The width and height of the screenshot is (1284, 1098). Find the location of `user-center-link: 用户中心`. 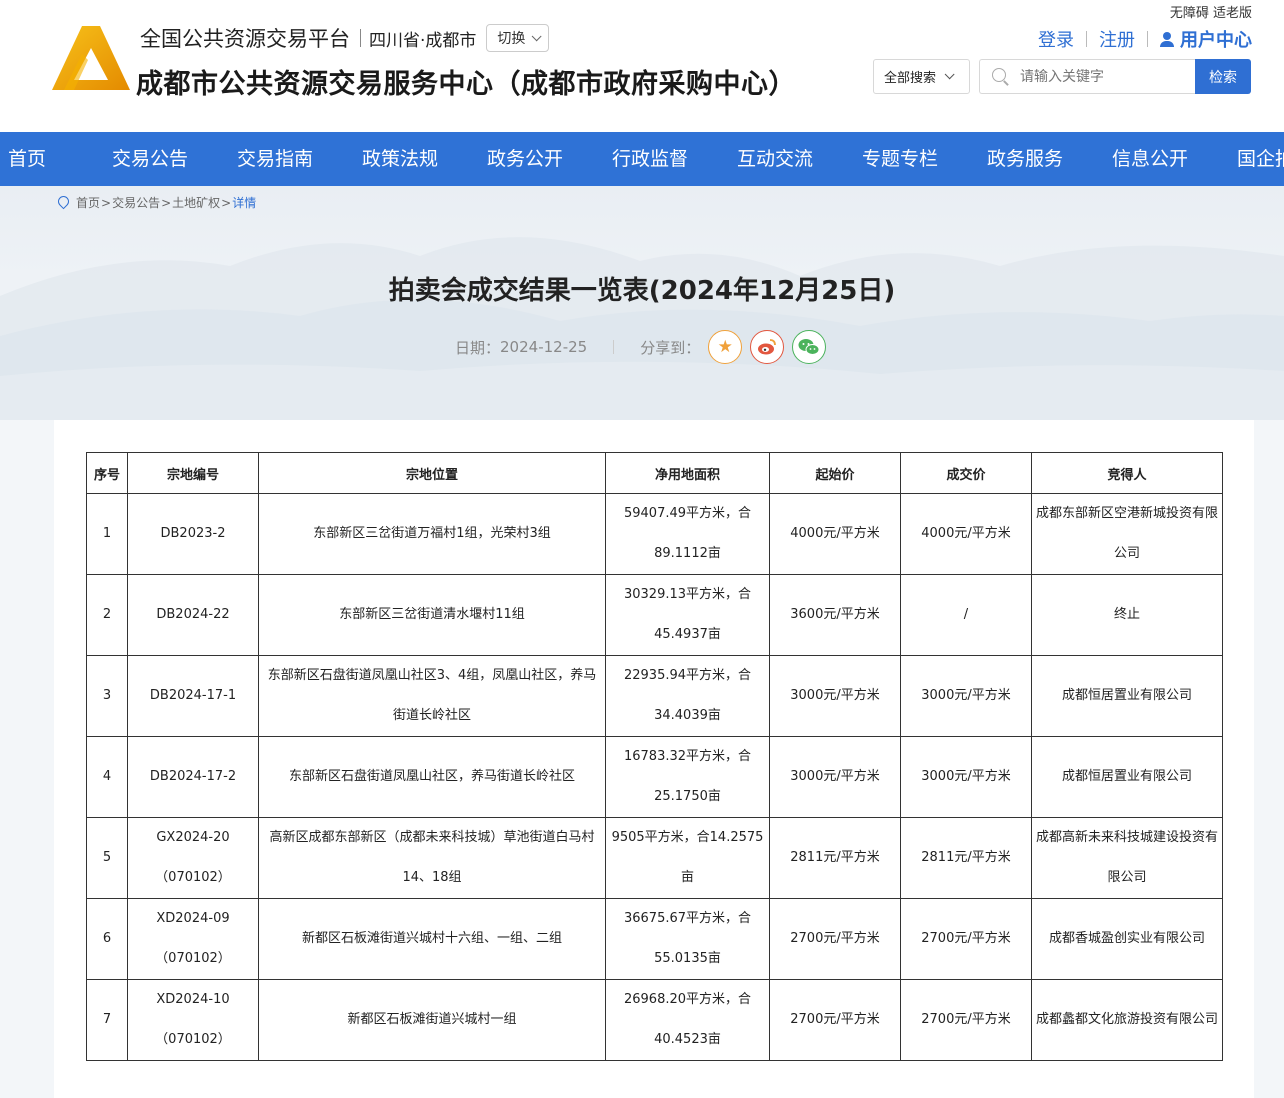

user-center-link: 用户中心 is located at coordinates (1206, 39).